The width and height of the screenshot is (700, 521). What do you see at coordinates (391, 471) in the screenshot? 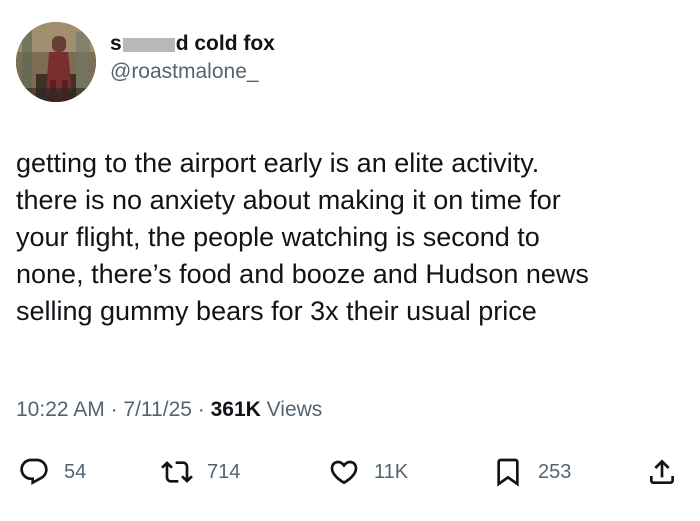
I see `like-count: 11K` at bounding box center [391, 471].